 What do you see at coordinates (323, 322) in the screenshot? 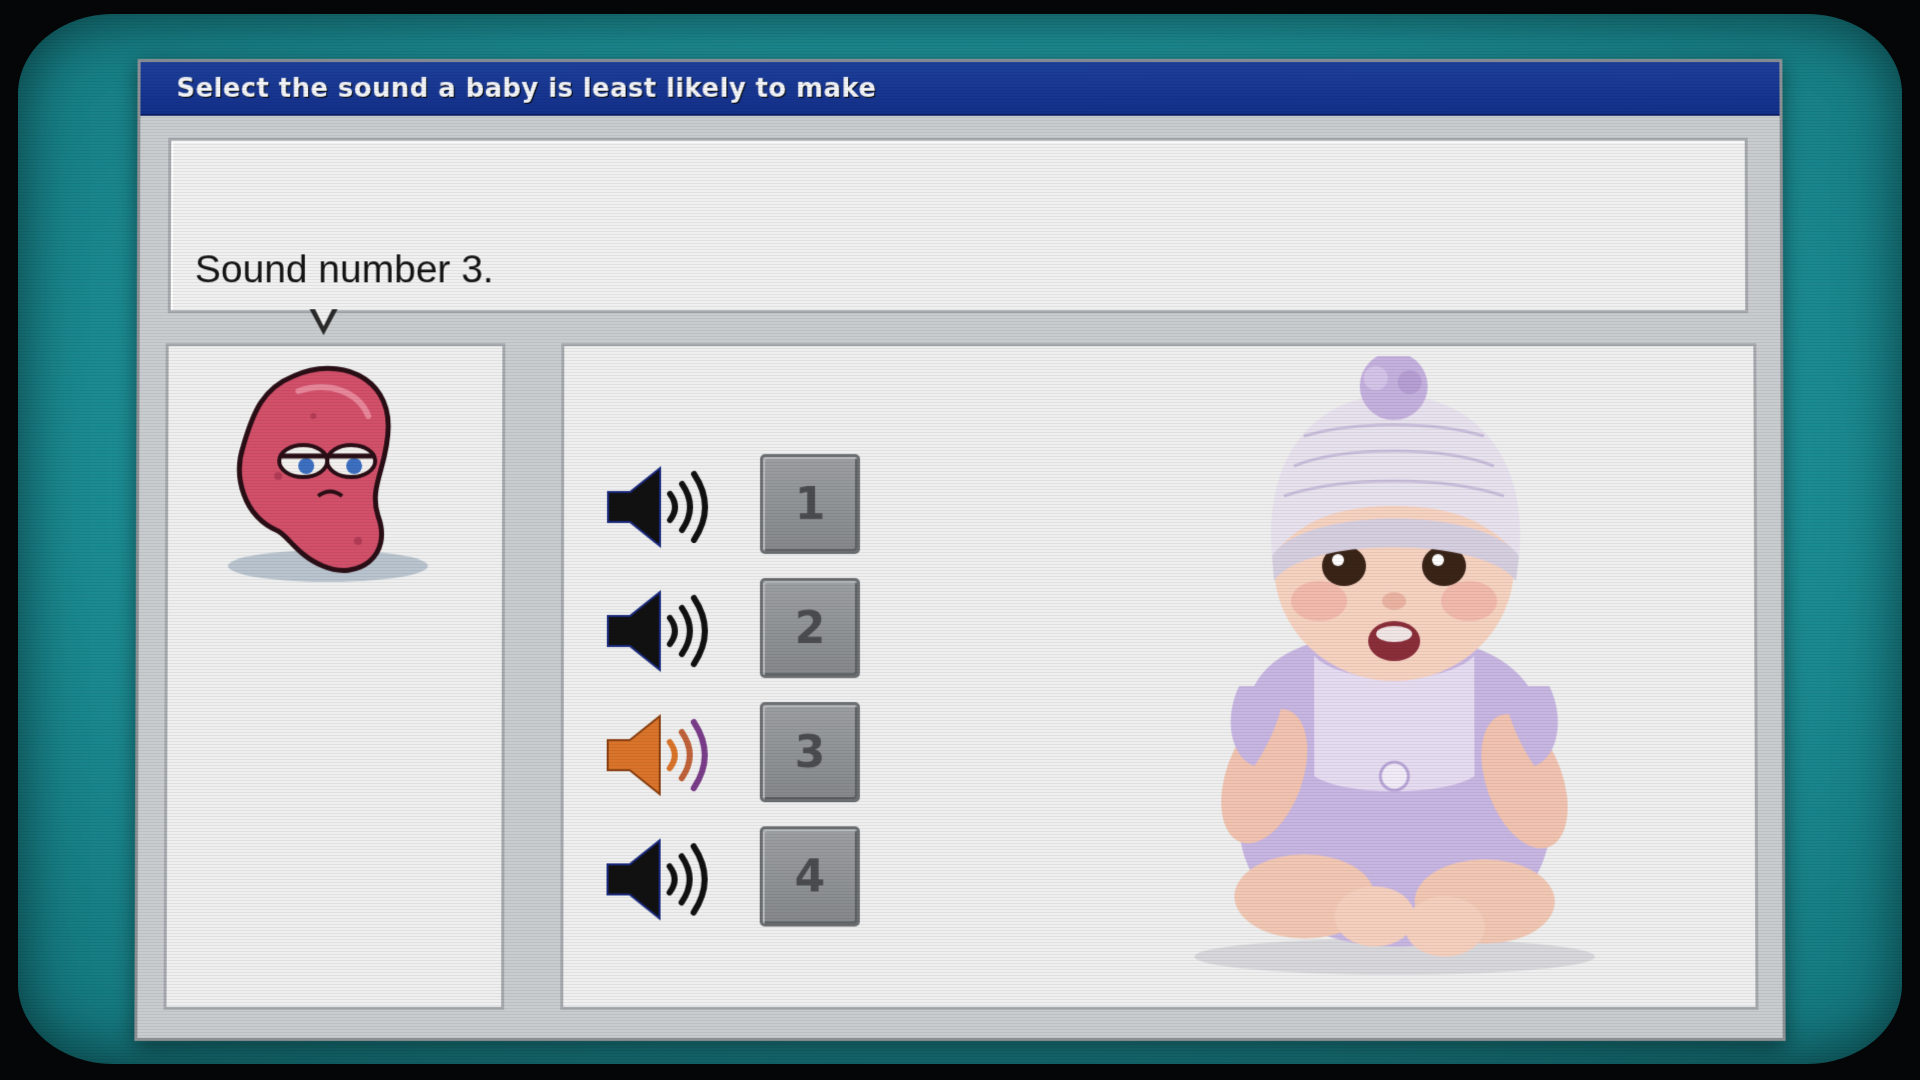
I see `speech-tail` at bounding box center [323, 322].